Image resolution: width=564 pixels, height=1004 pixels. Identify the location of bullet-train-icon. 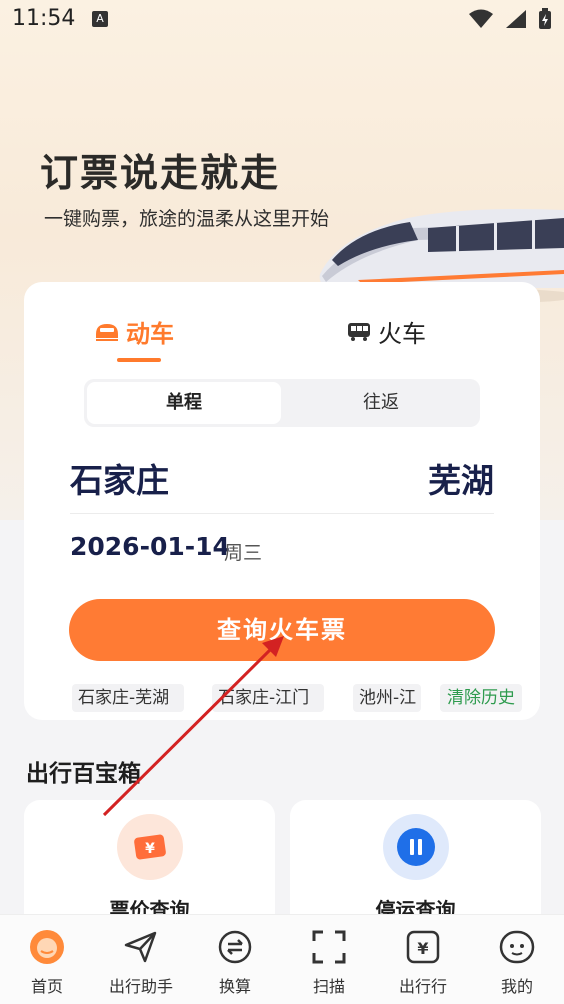
(107, 332).